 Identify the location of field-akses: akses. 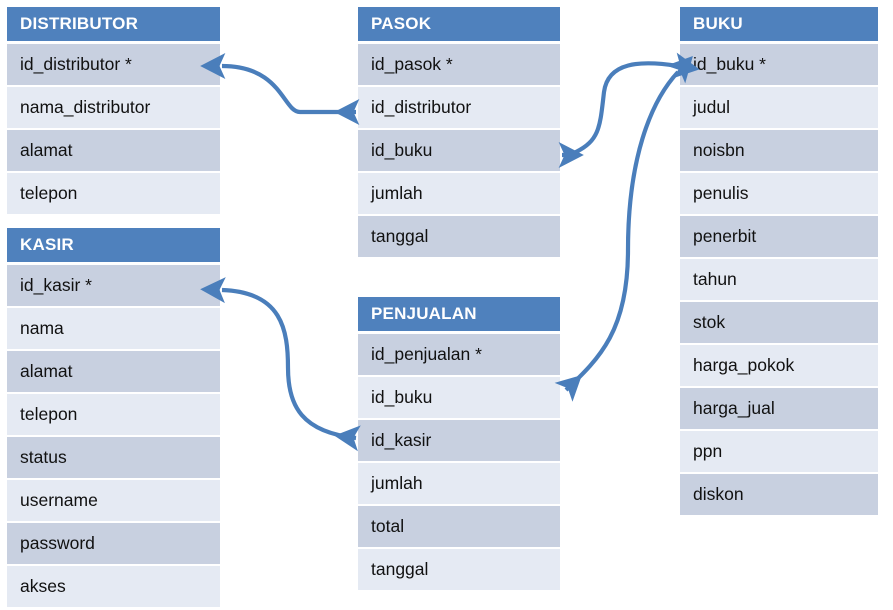
(113, 586).